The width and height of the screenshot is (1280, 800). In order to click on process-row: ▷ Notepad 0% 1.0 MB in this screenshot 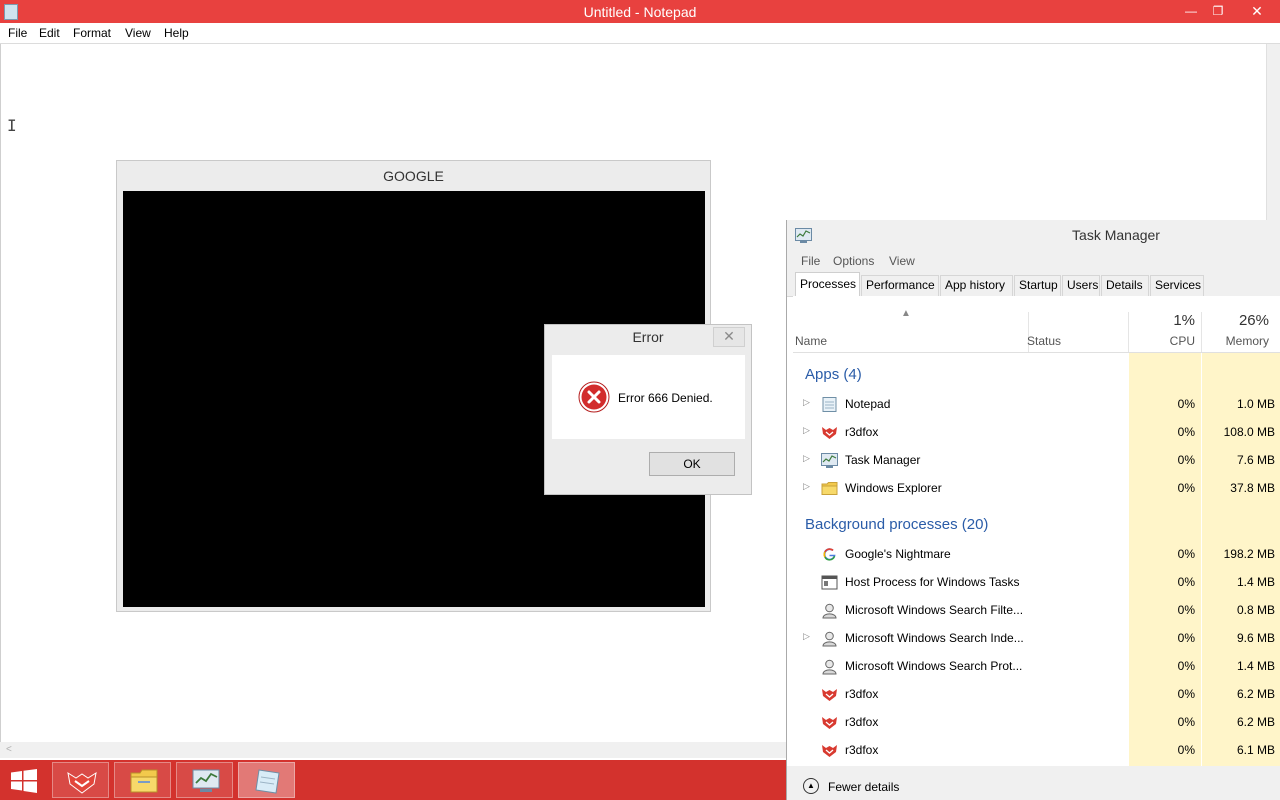, I will do `click(1036, 404)`.